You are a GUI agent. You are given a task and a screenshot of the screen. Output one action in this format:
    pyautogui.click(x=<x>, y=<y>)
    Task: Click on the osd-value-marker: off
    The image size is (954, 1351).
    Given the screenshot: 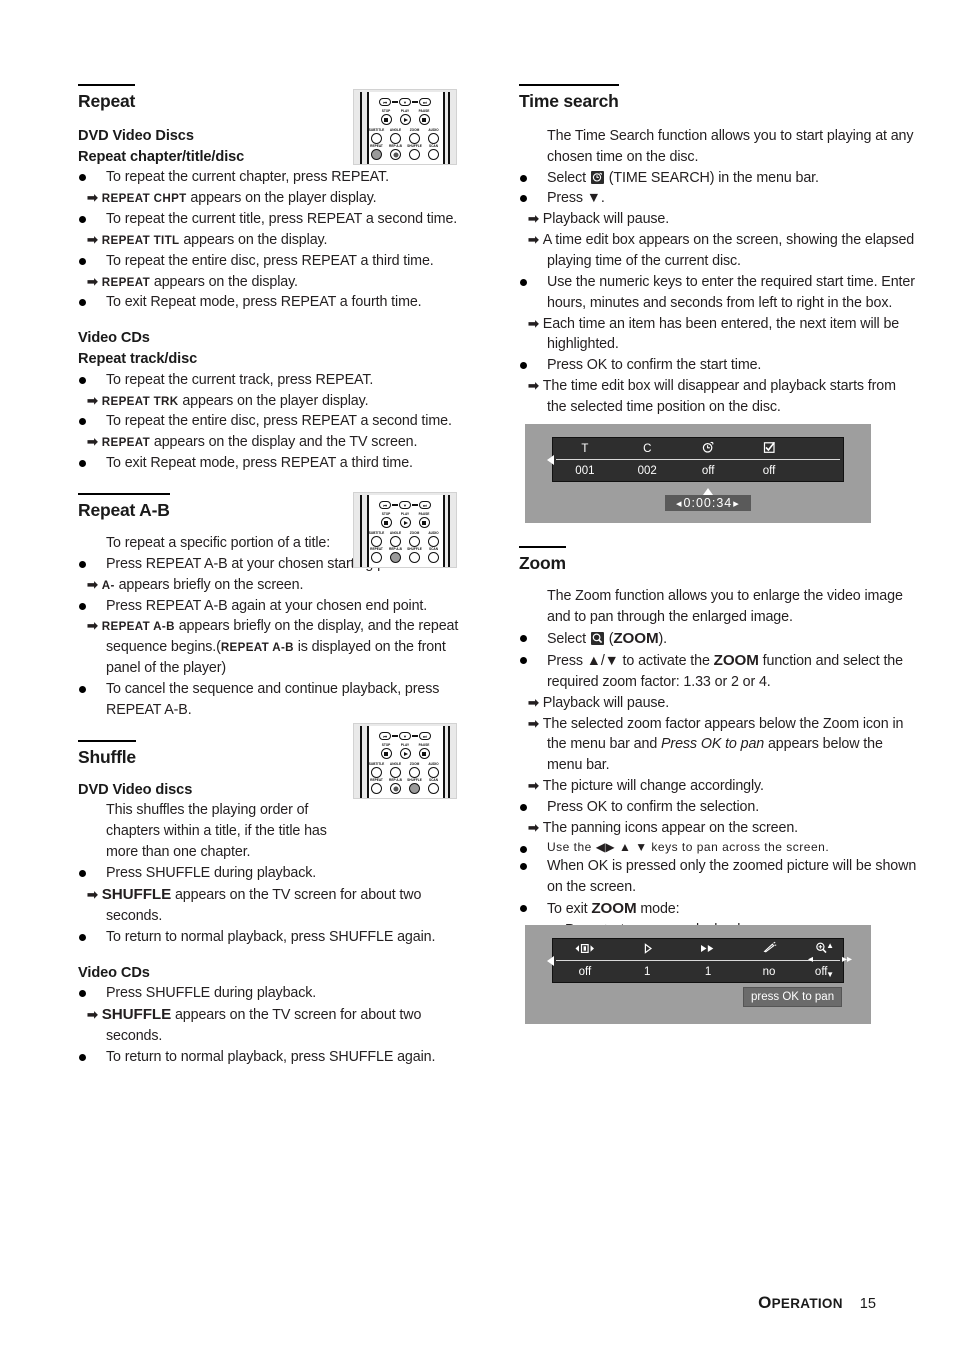 What is the action you would take?
    pyautogui.click(x=769, y=470)
    